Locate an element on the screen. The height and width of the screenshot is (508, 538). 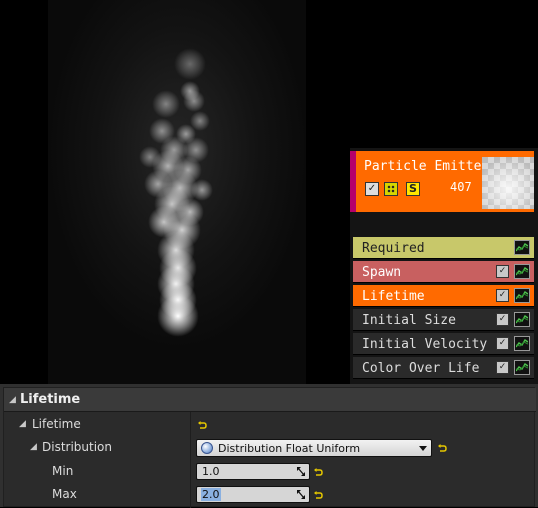
lifetime-label: Lifetime is located at coordinates (56, 424).